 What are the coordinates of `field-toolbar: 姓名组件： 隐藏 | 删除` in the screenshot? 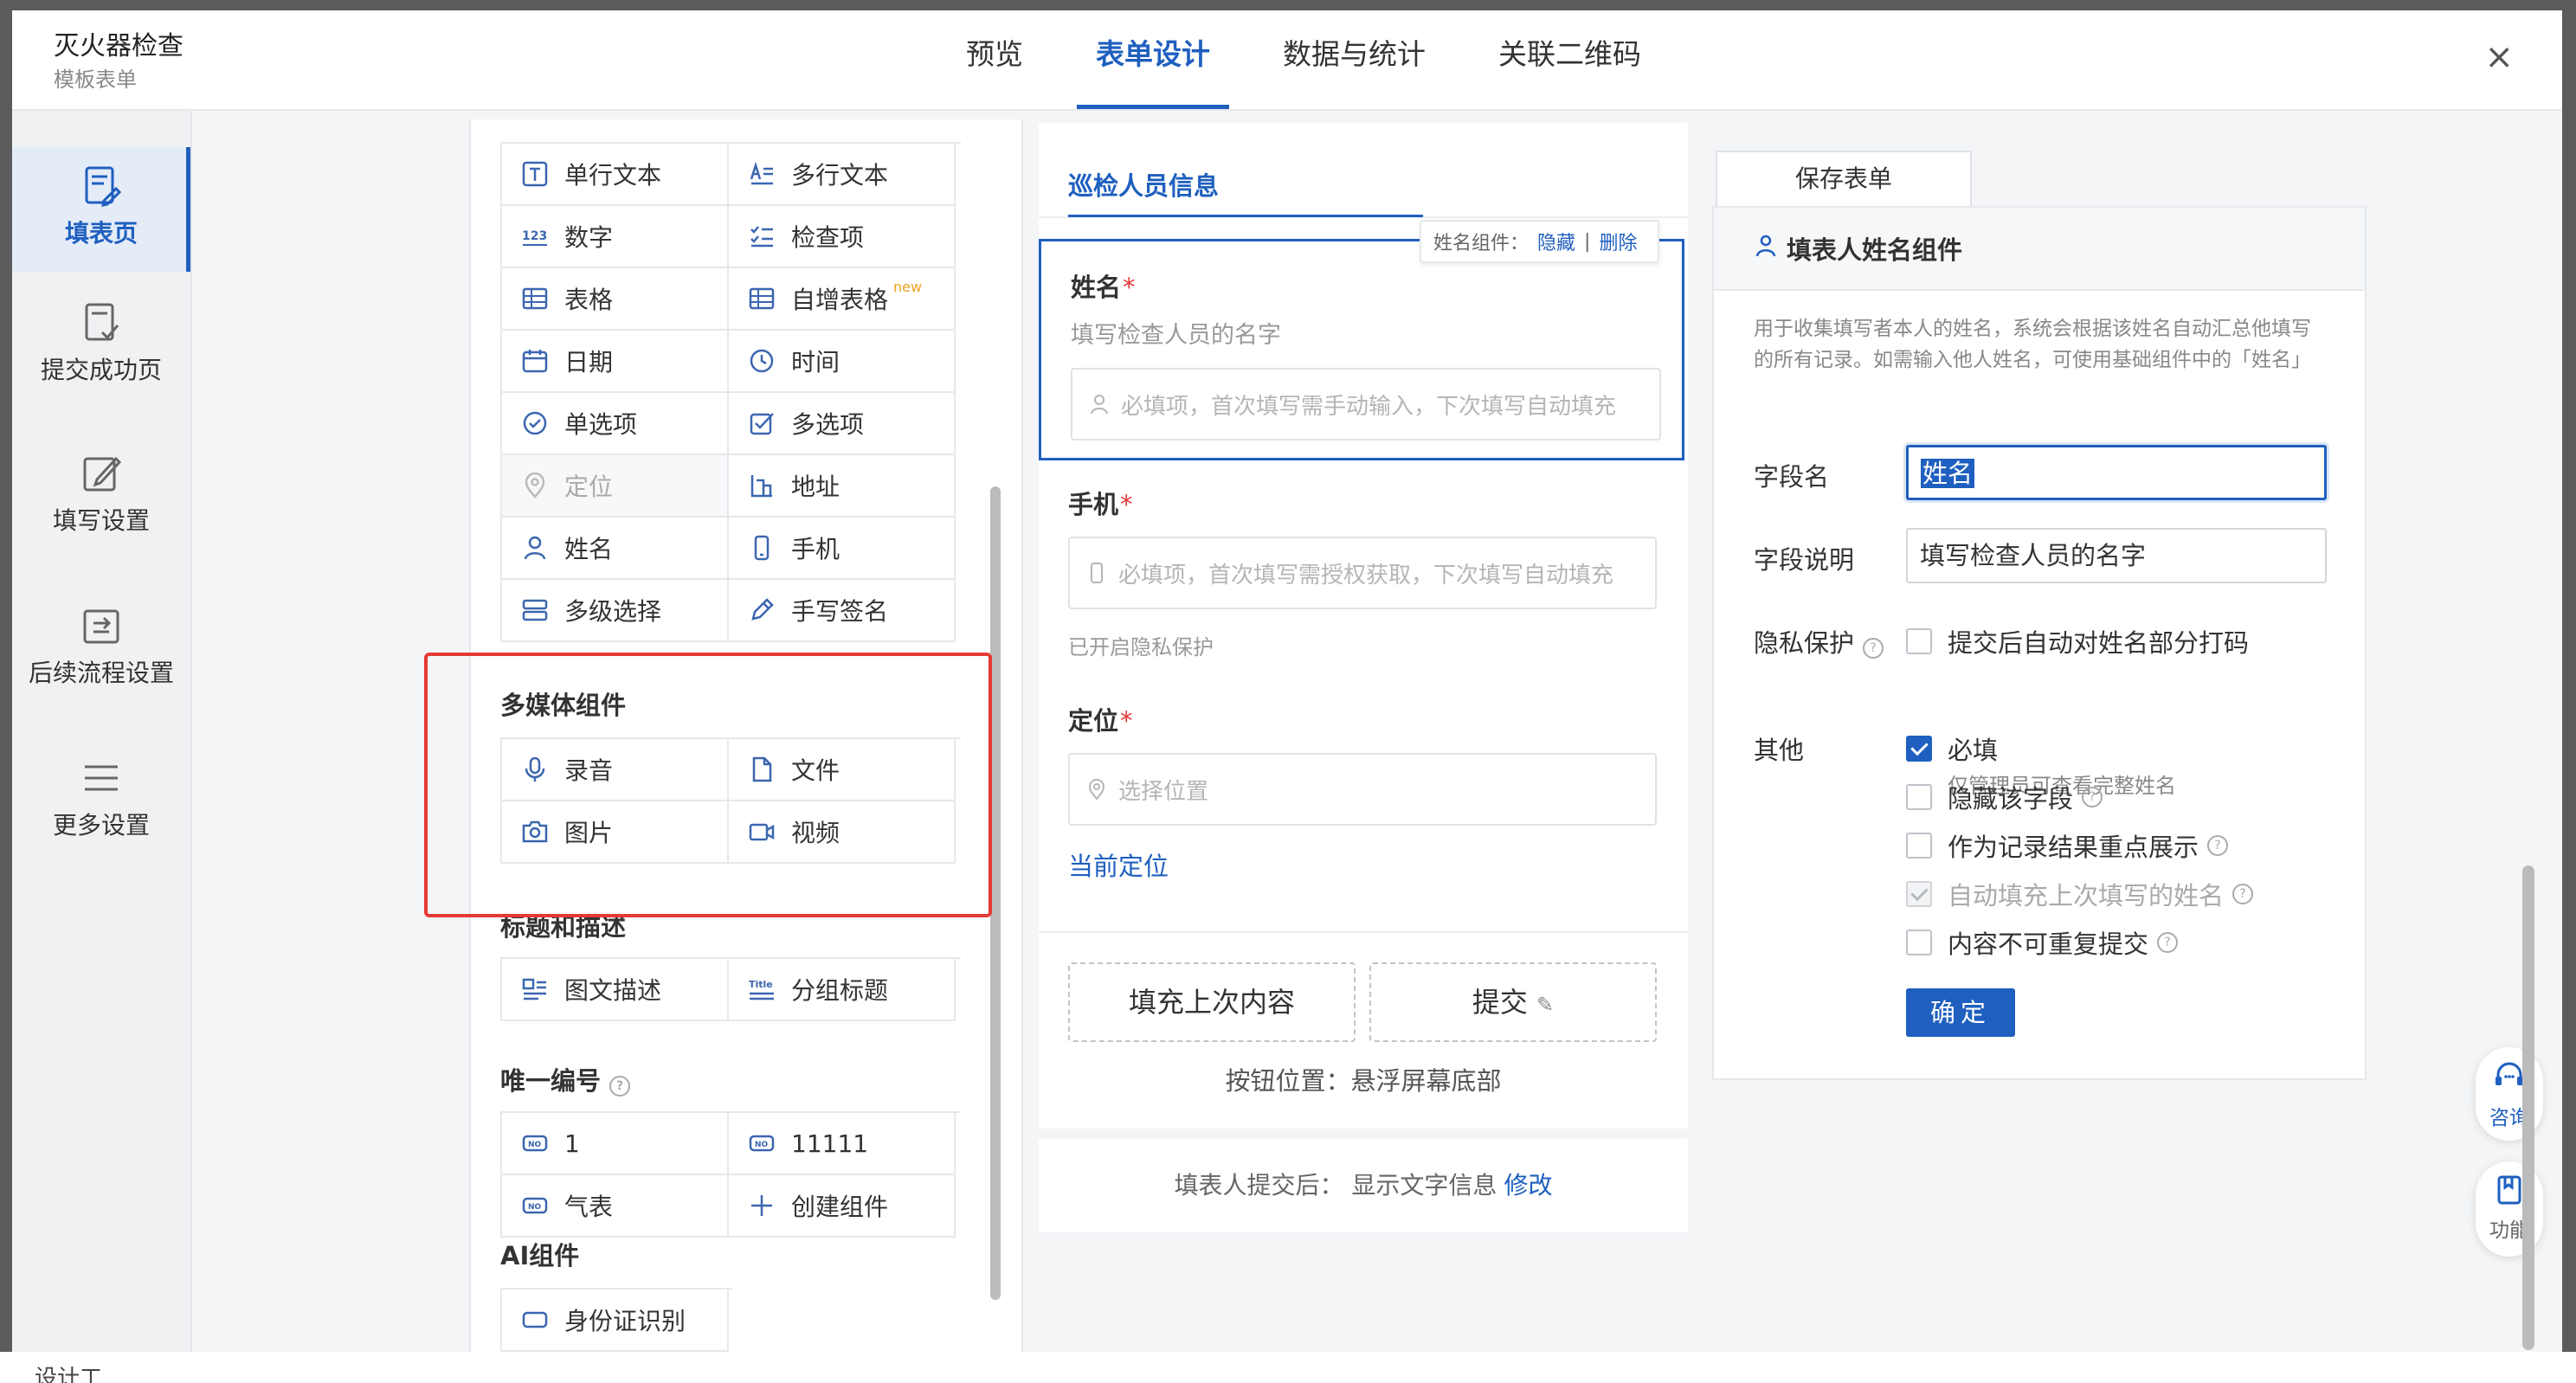 It's located at (1540, 241).